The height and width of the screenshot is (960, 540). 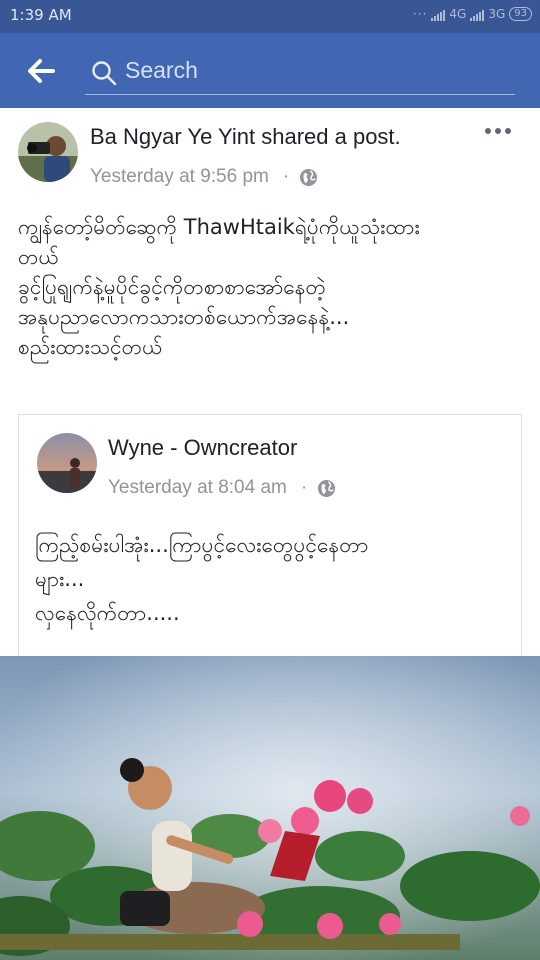 What do you see at coordinates (179, 177) in the screenshot?
I see `post-timestamp: Yesterday at 9:56 pm` at bounding box center [179, 177].